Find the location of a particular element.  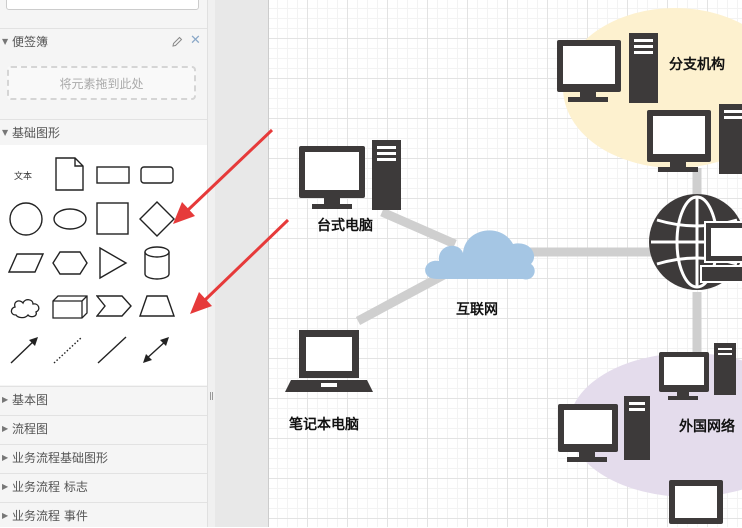

sticky-notes-title: 便签簿 is located at coordinates (30, 42).